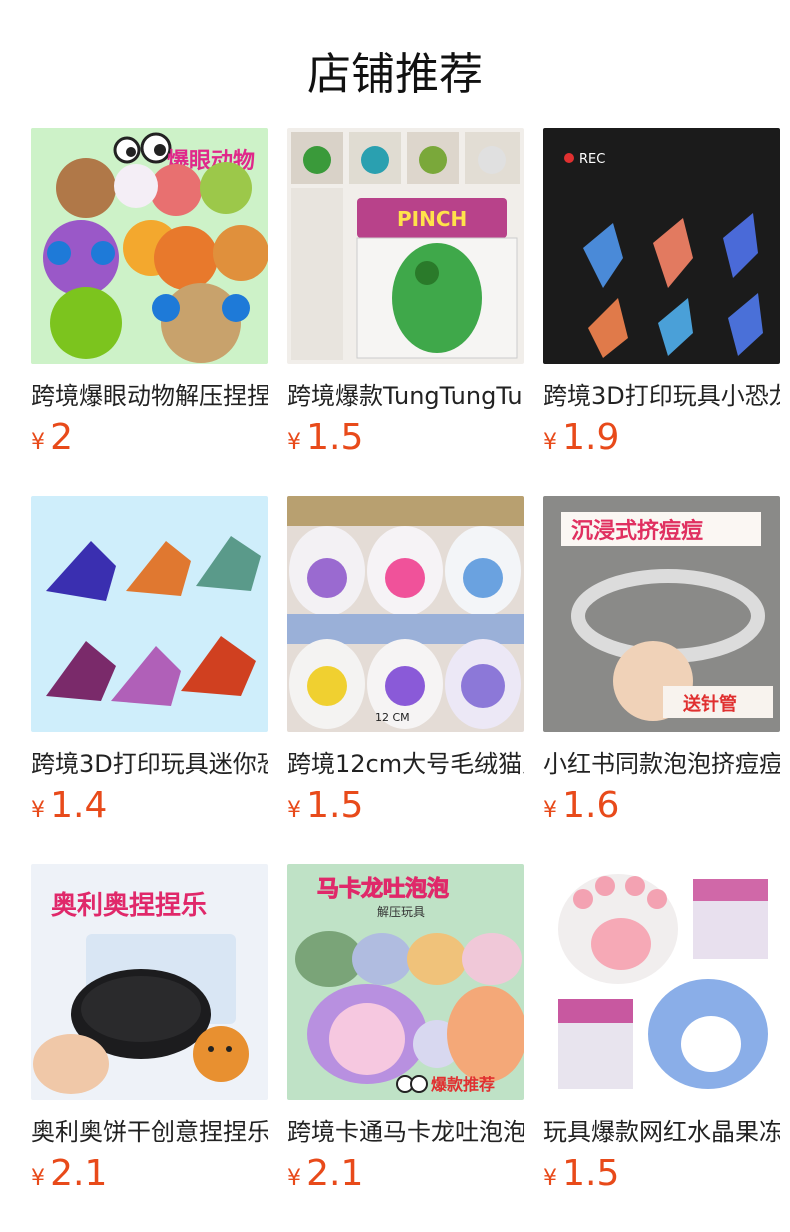  I want to click on svg-text: PINCH, so click(432, 219).